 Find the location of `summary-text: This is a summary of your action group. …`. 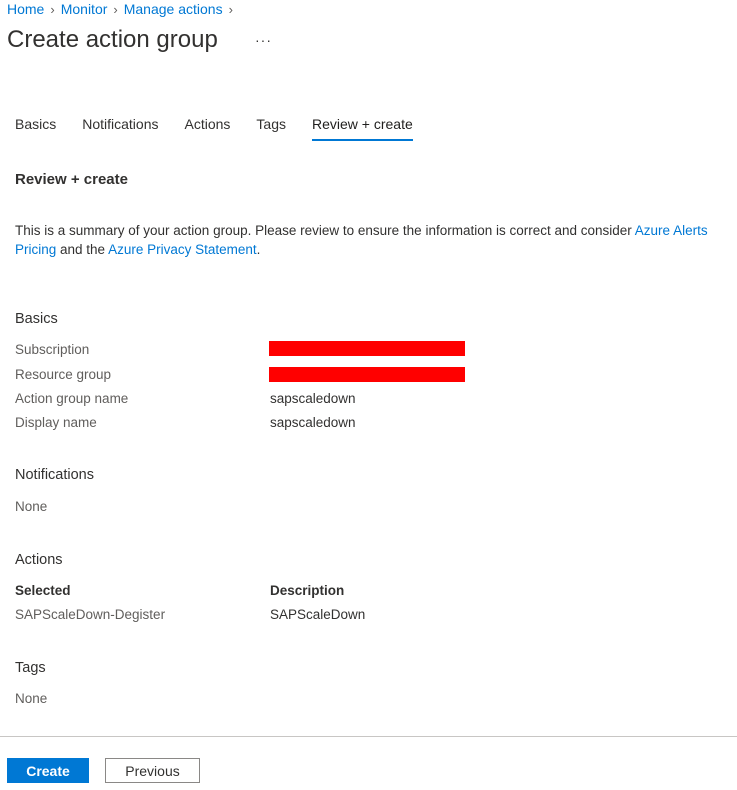

summary-text: This is a summary of your action group. … is located at coordinates (365, 240).